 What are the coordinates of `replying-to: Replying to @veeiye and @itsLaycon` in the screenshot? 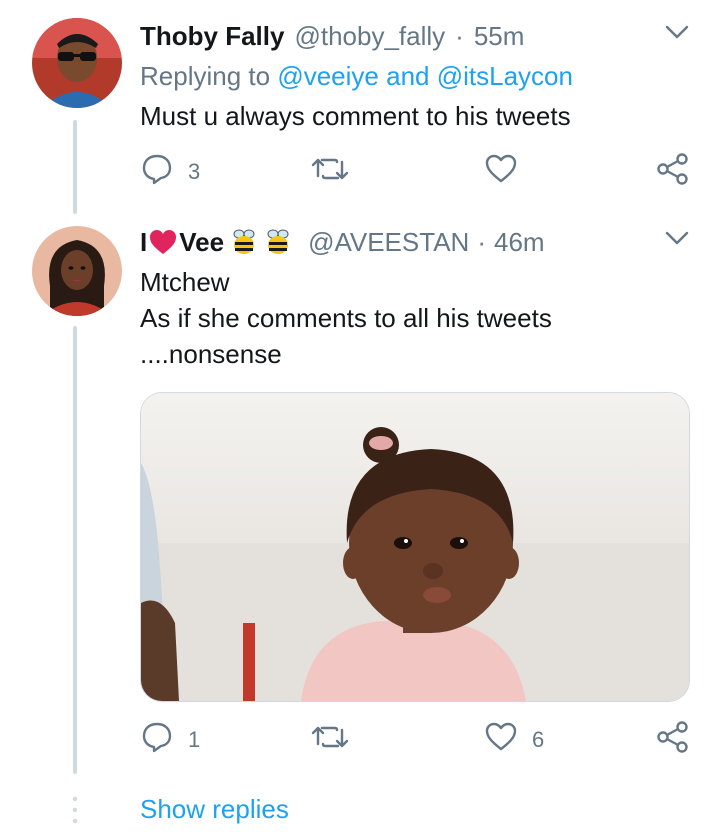 It's located at (356, 76).